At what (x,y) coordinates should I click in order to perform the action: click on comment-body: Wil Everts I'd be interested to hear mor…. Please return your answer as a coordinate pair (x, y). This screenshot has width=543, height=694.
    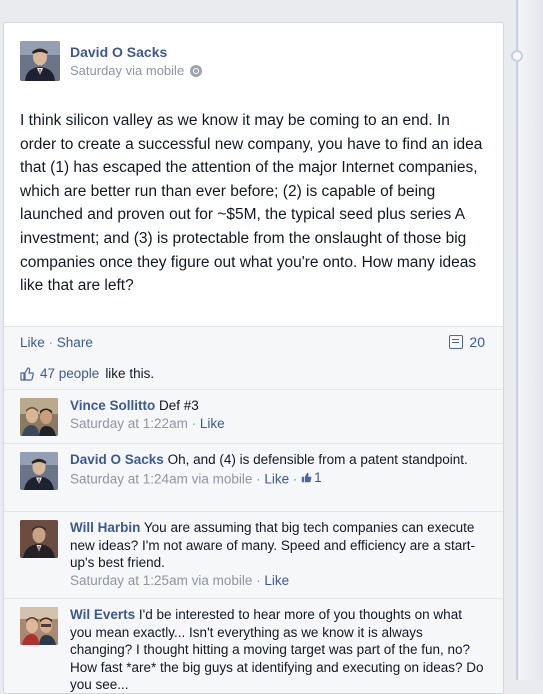
    Looking at the image, I should click on (277, 649).